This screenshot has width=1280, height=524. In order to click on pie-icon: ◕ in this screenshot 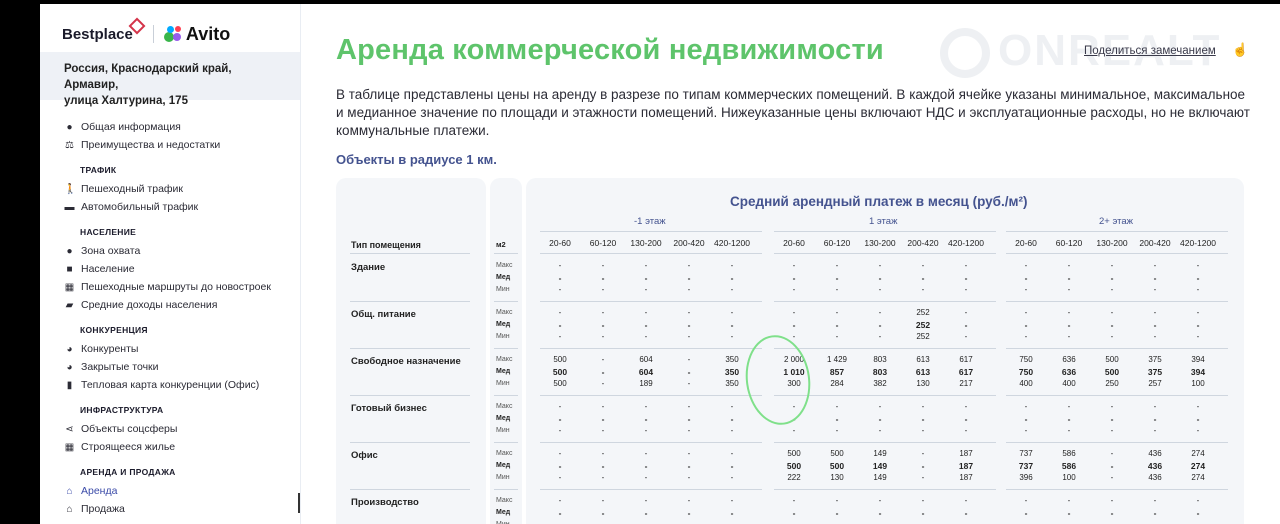, I will do `click(69, 367)`.